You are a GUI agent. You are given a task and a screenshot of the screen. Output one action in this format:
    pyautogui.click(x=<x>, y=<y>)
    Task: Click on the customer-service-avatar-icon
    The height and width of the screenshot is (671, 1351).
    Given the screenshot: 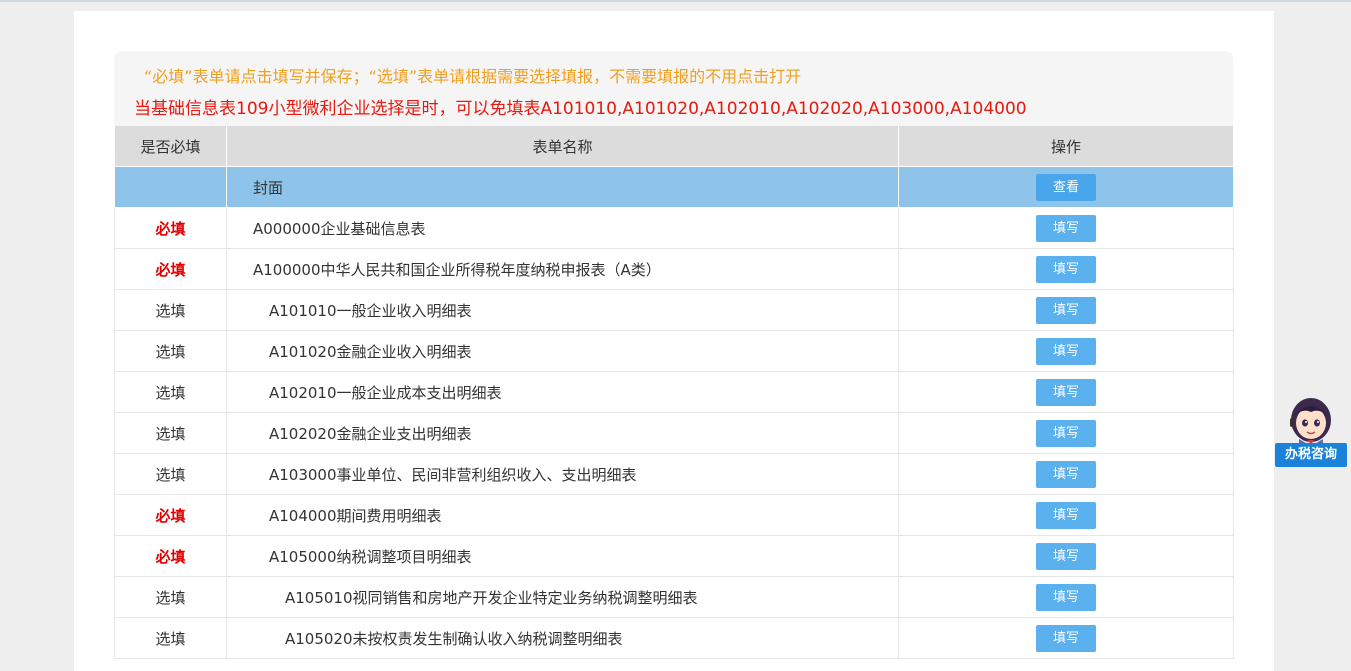 What is the action you would take?
    pyautogui.click(x=1310, y=422)
    